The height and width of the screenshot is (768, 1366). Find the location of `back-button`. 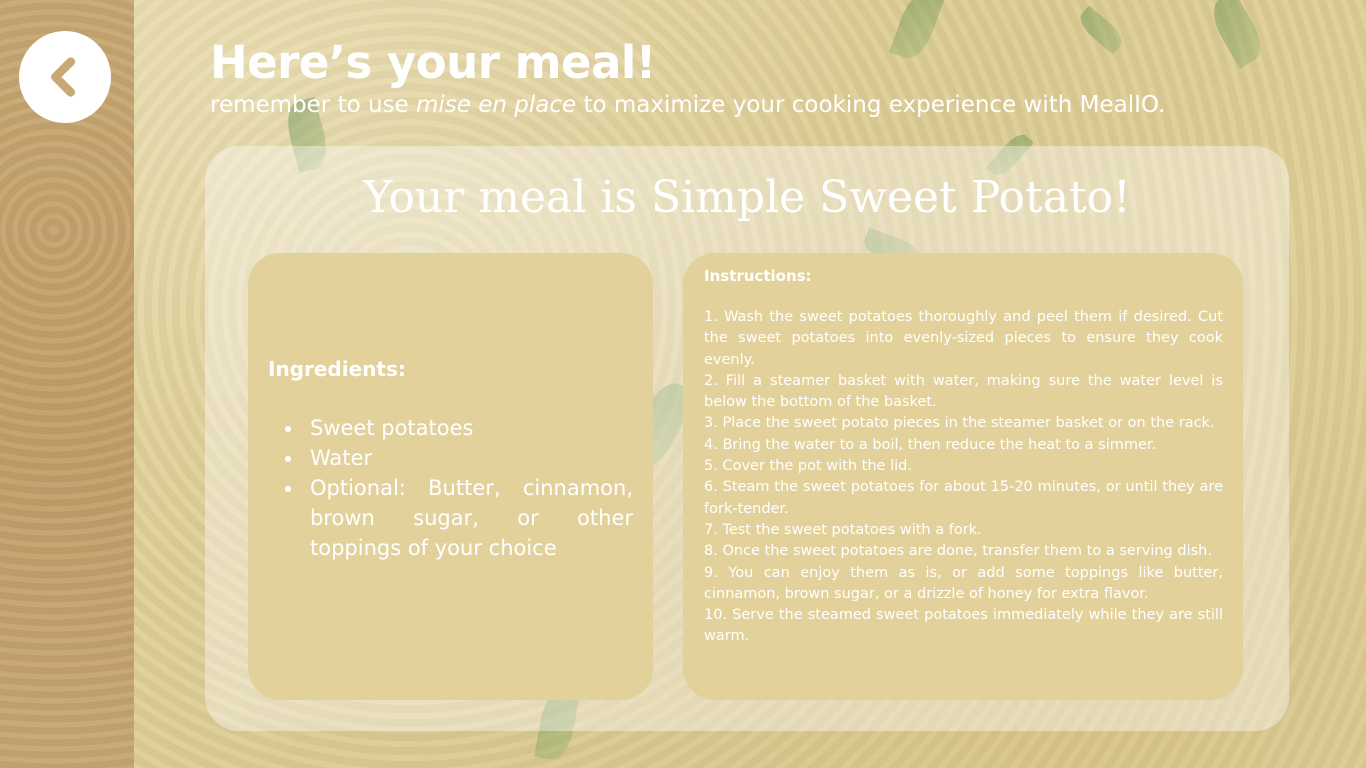

back-button is located at coordinates (65, 77).